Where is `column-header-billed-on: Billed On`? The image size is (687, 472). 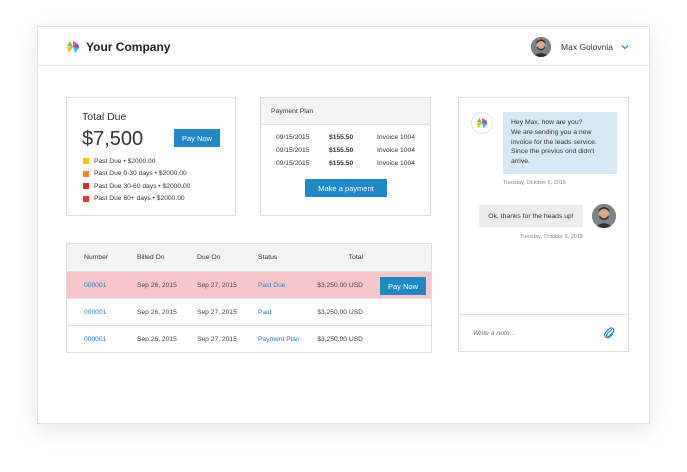
column-header-billed-on: Billed On is located at coordinates (151, 257).